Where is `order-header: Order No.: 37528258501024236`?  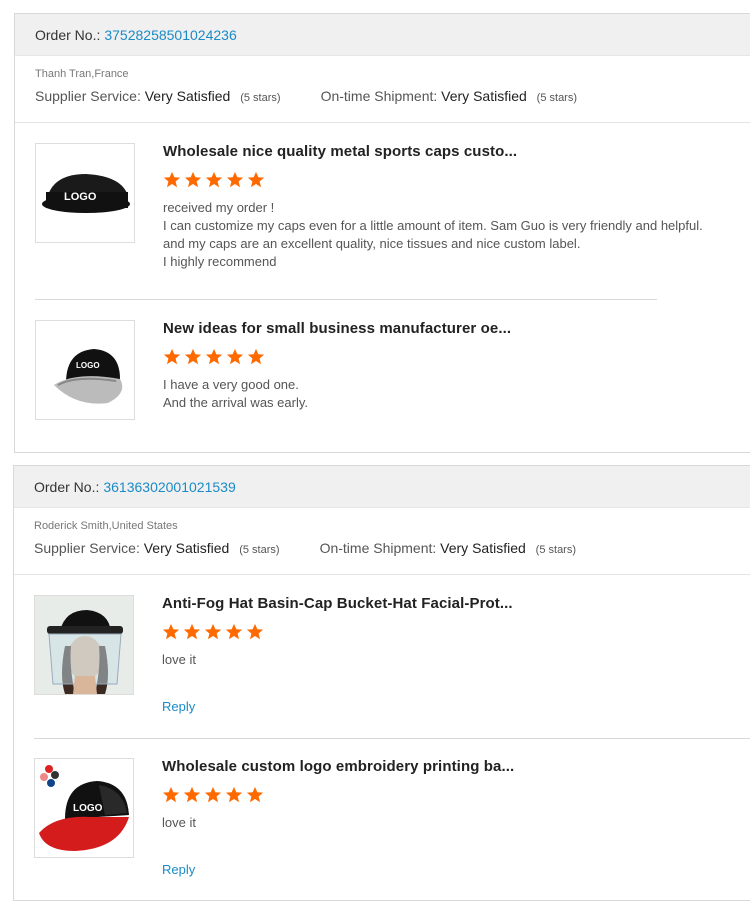 order-header: Order No.: 37528258501024236 is located at coordinates (382, 35).